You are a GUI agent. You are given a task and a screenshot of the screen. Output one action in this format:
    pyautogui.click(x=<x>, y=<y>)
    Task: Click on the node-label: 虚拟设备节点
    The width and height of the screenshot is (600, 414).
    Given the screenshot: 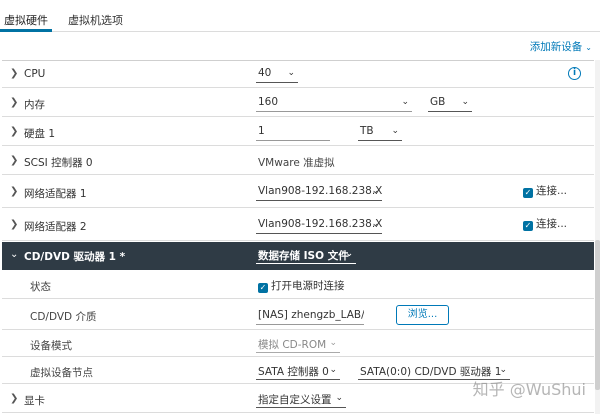 What is the action you would take?
    pyautogui.click(x=61, y=373)
    